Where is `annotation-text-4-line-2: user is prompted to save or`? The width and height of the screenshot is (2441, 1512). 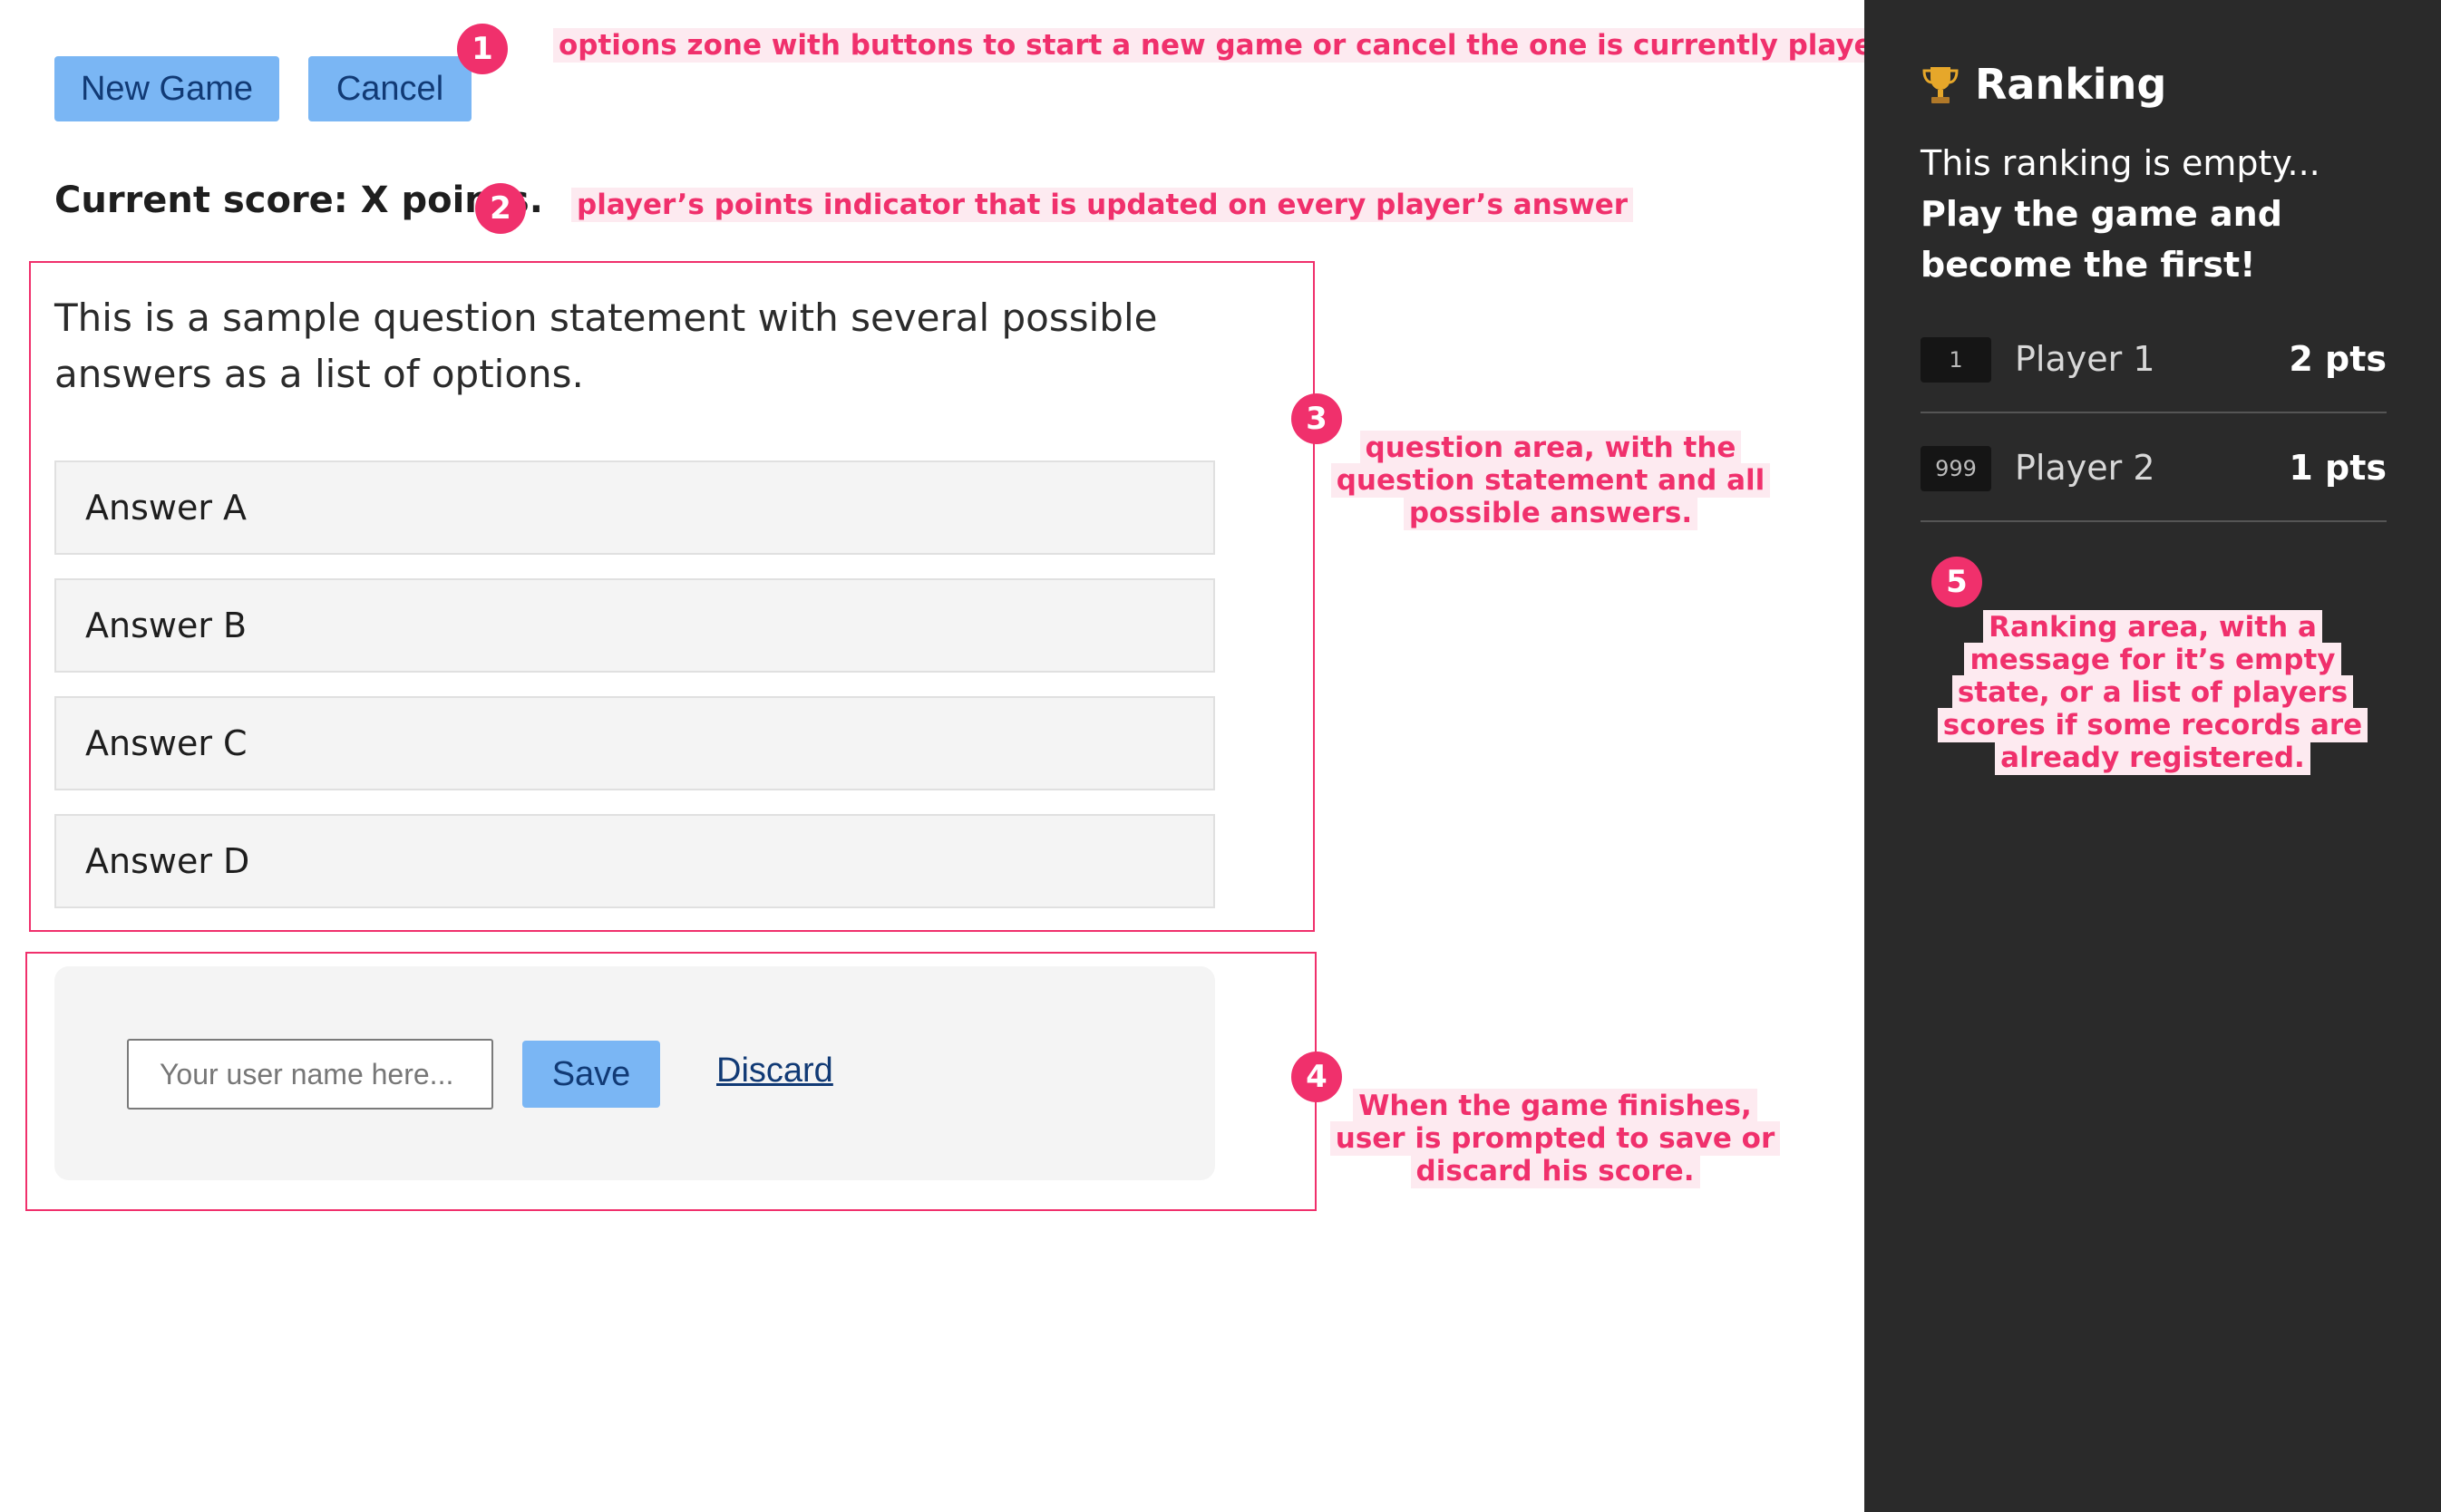
annotation-text-4-line-2: user is prompted to save or is located at coordinates (1555, 1138).